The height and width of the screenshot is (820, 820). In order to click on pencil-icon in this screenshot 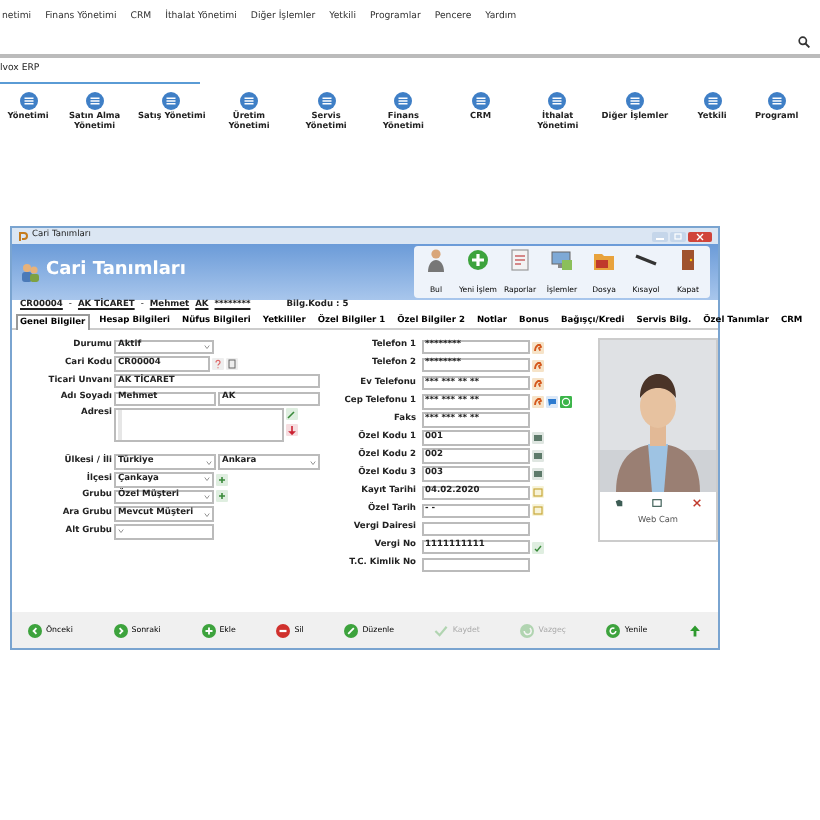, I will do `click(351, 630)`.